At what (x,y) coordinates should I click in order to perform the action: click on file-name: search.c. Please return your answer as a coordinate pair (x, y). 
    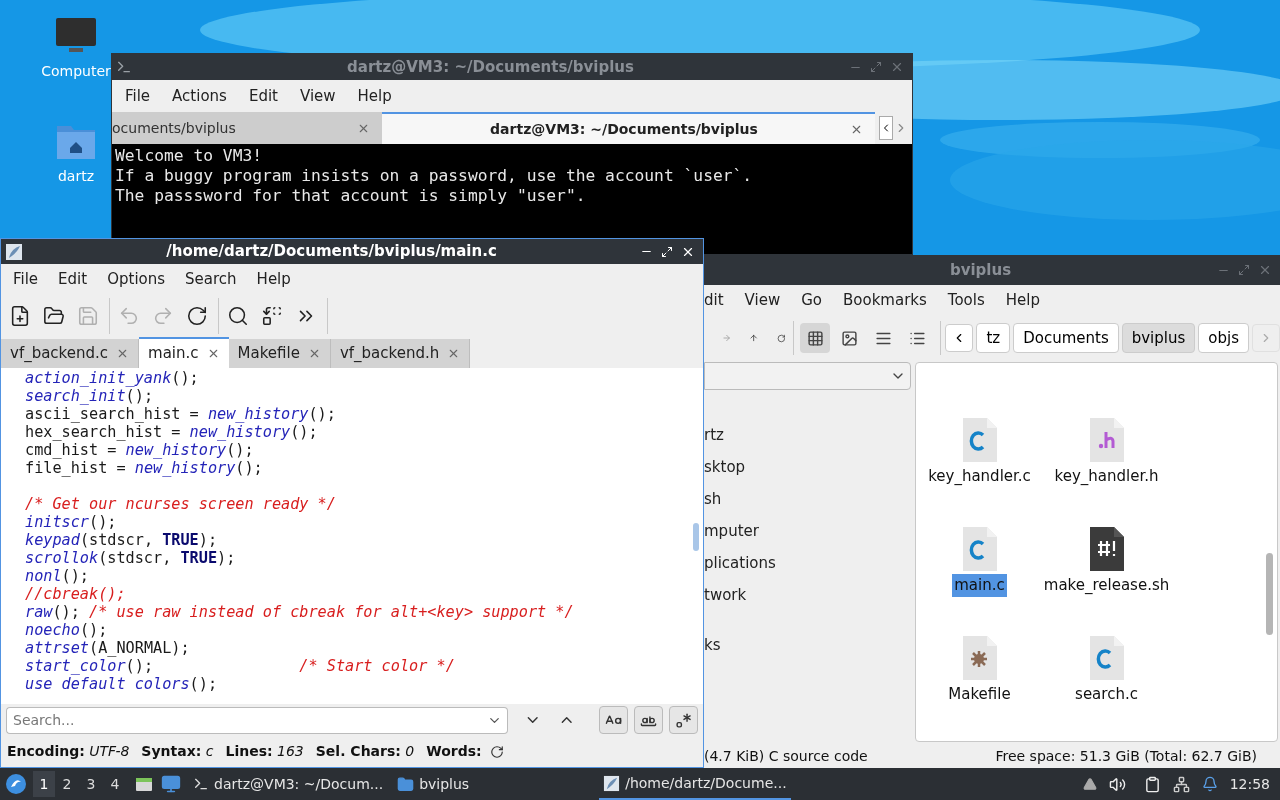
    Looking at the image, I should click on (1106, 694).